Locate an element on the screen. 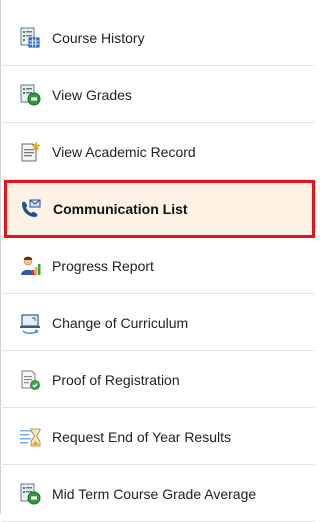 This screenshot has width=320, height=522. proof-registration-icon is located at coordinates (30, 380).